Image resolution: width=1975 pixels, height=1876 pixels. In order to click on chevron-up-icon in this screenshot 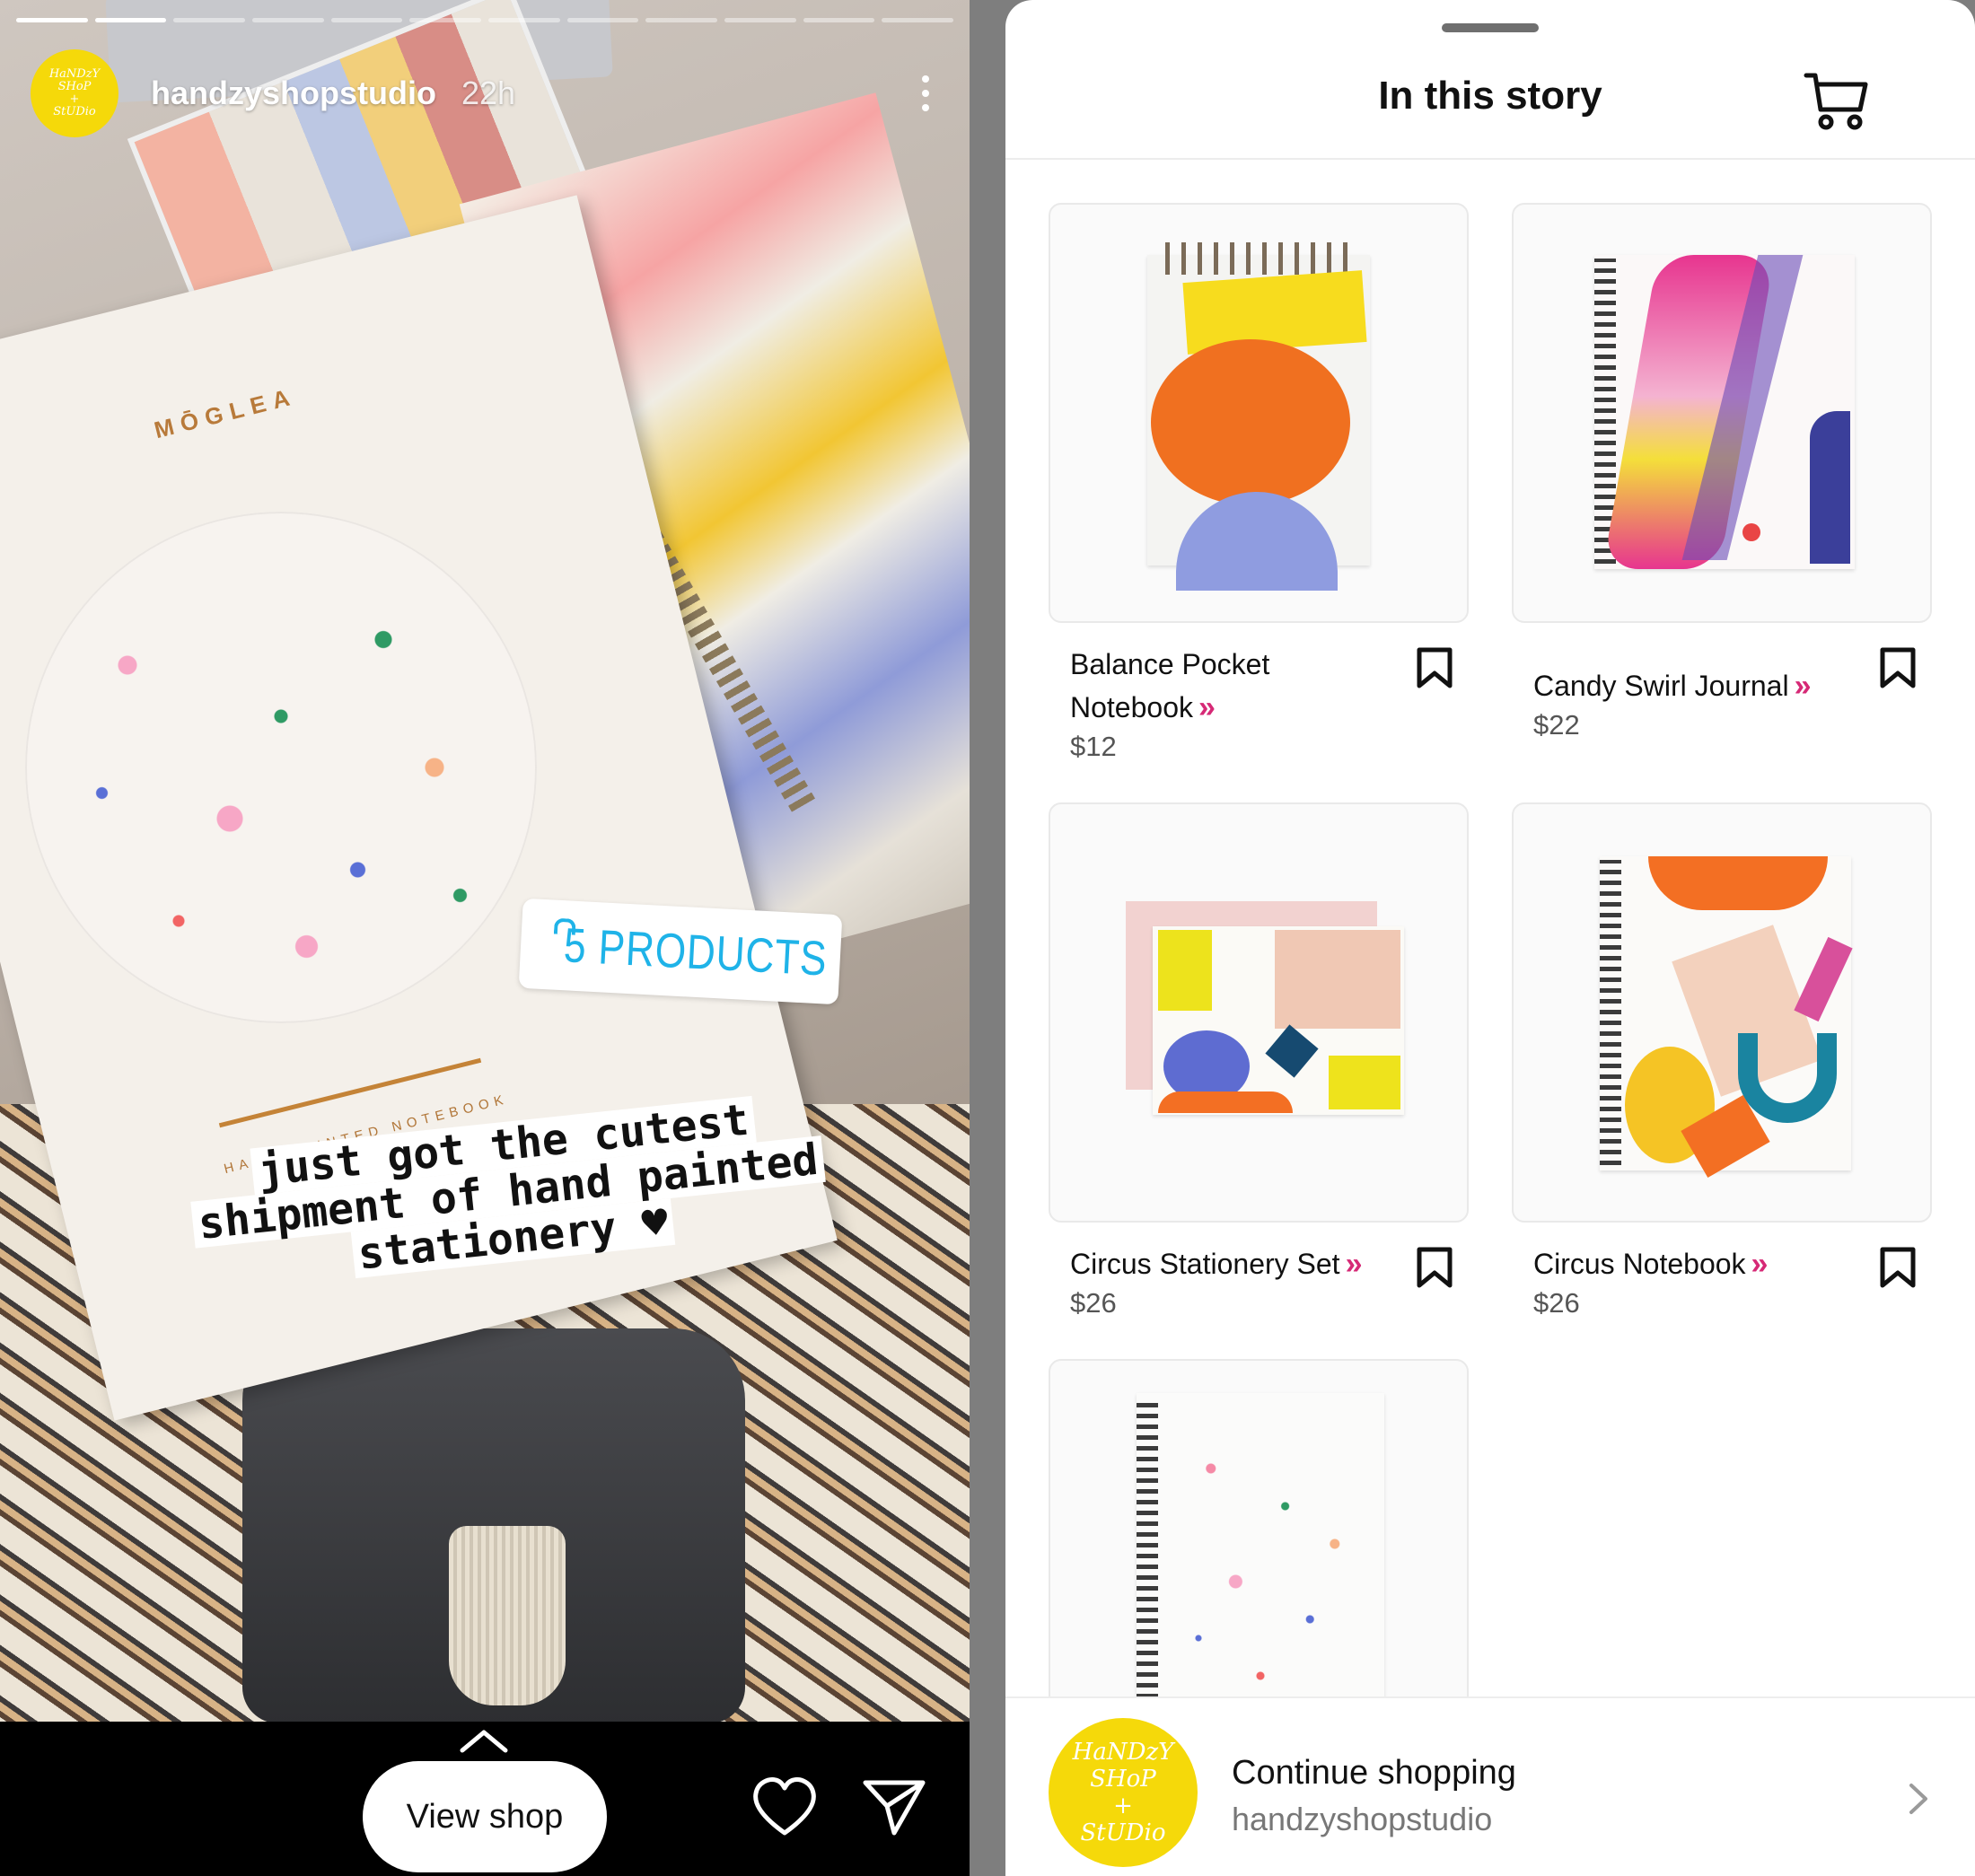, I will do `click(484, 1740)`.